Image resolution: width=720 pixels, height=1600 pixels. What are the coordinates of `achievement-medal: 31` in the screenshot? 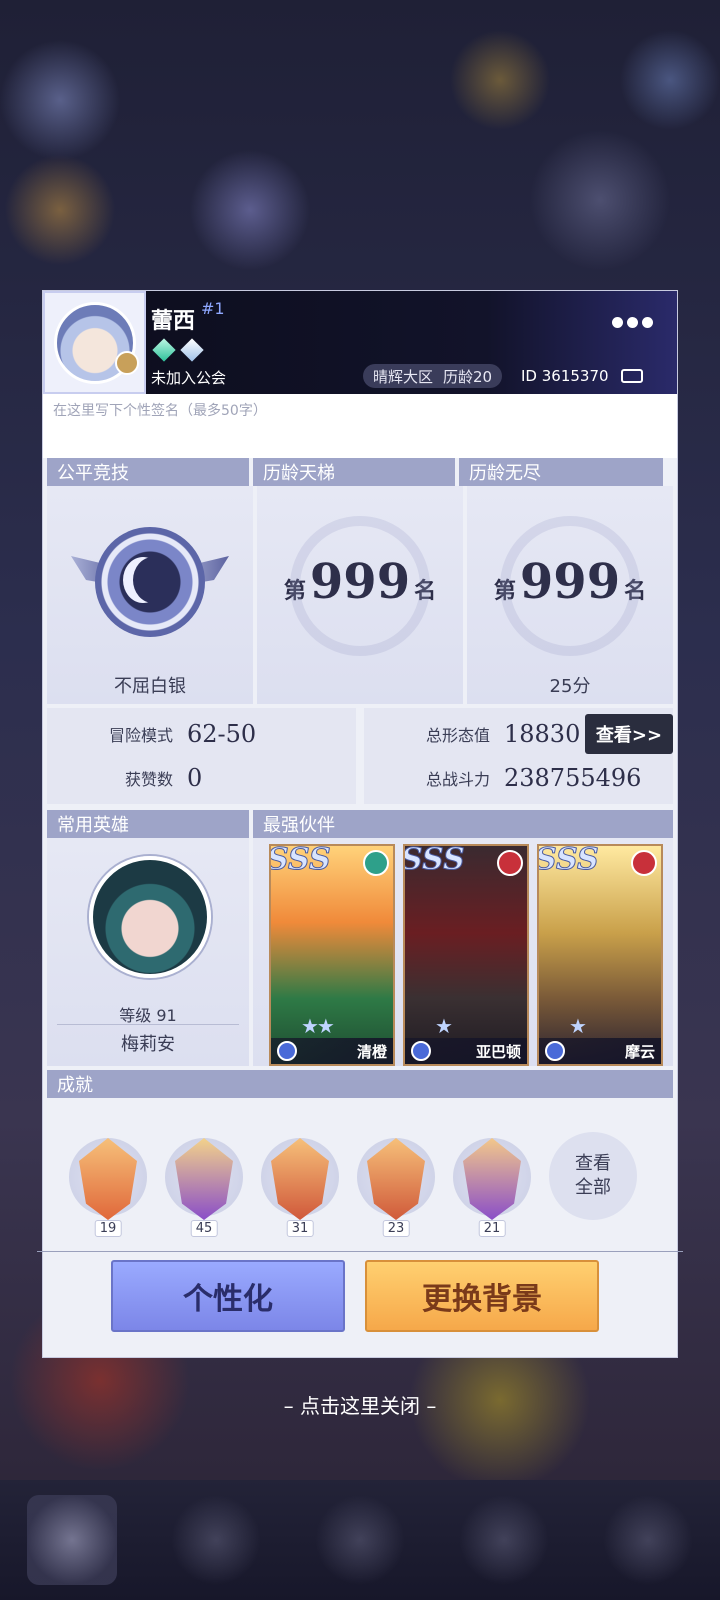 It's located at (300, 1190).